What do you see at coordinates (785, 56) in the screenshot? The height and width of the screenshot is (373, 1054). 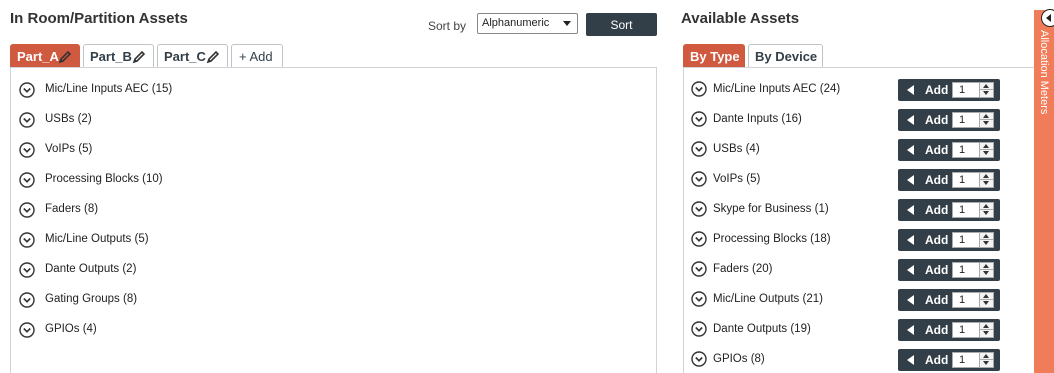 I see `tab-by-device: By Device` at bounding box center [785, 56].